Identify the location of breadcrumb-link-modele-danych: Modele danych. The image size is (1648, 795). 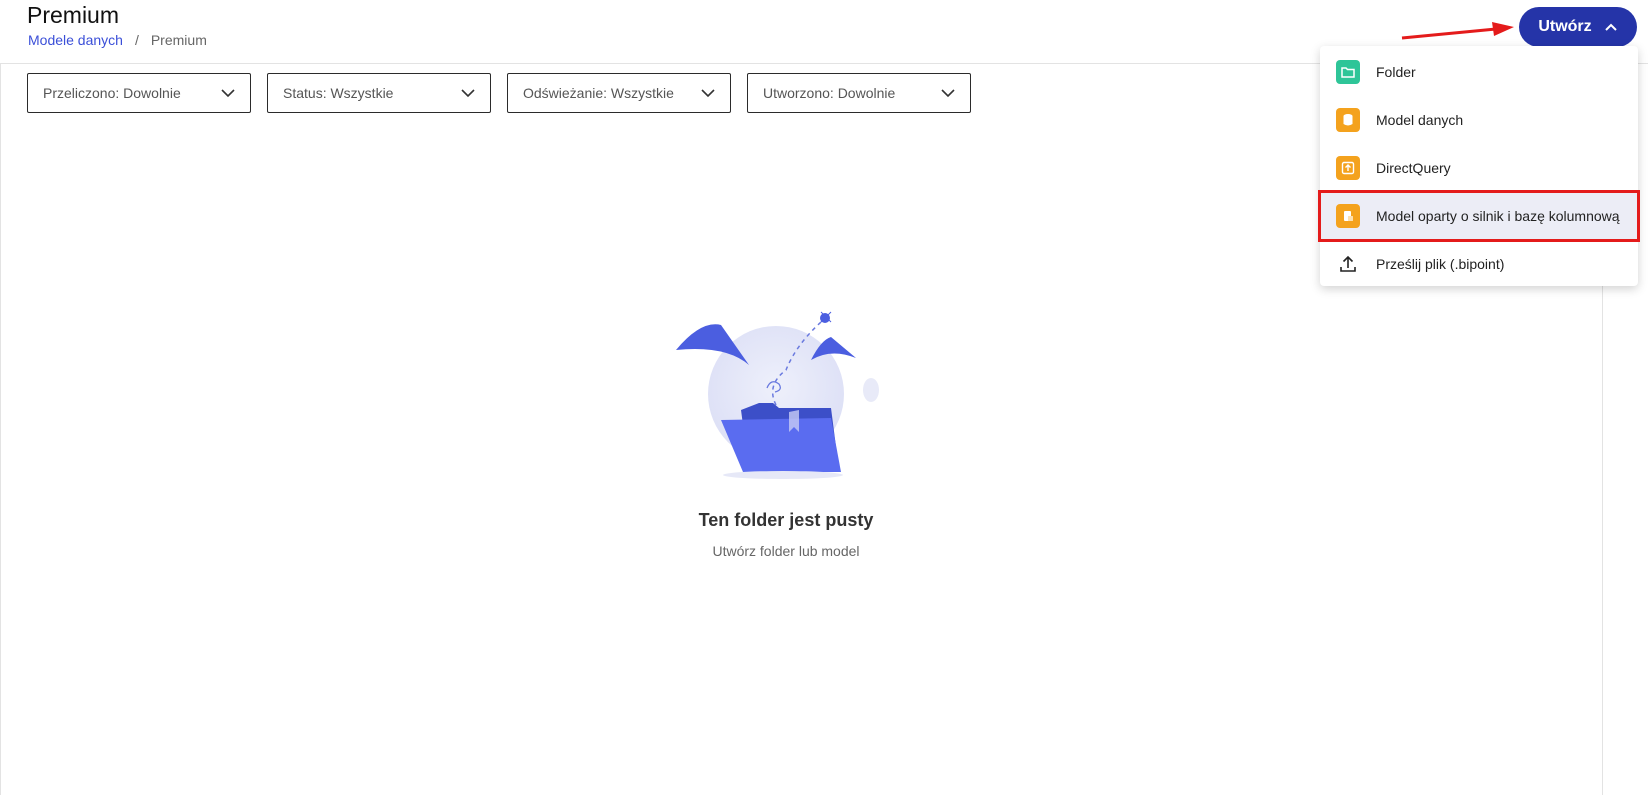
(75, 40).